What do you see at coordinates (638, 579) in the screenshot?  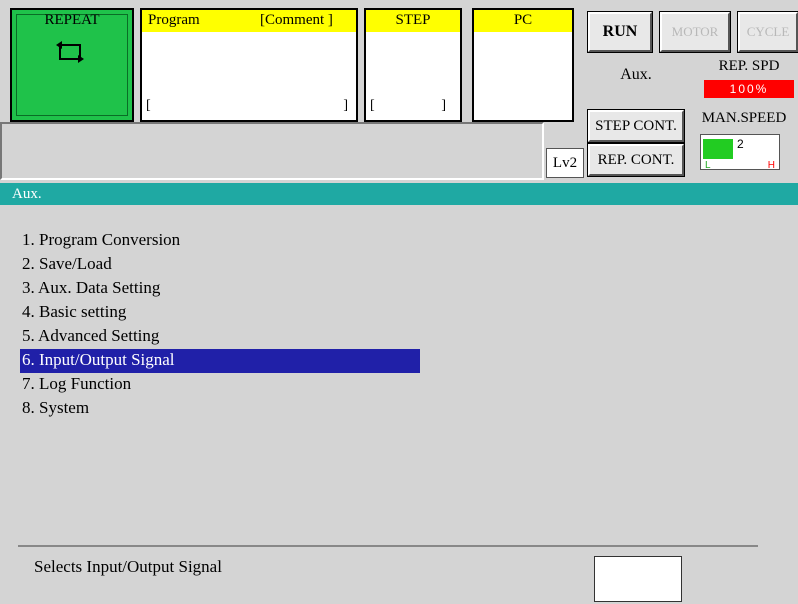 I see `input-box` at bounding box center [638, 579].